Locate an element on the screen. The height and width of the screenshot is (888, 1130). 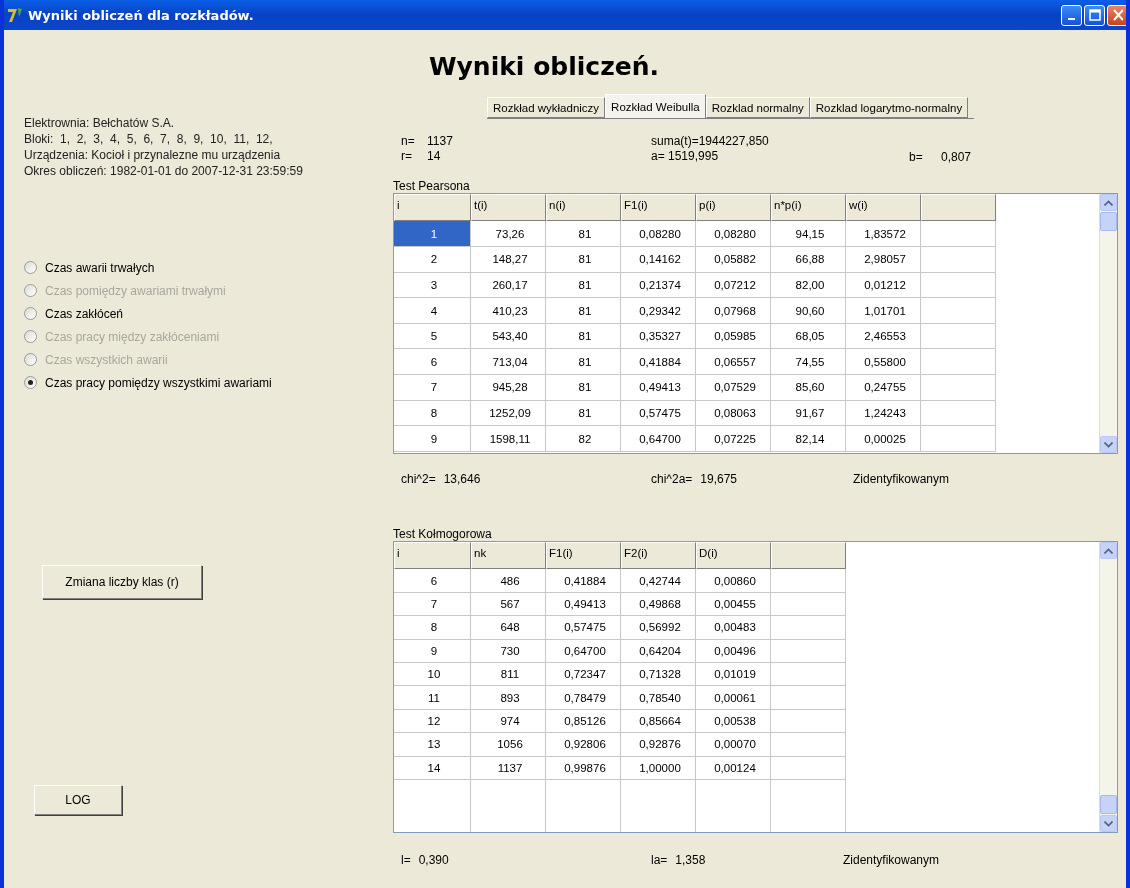
table-cell: 543,40 is located at coordinates (508, 336).